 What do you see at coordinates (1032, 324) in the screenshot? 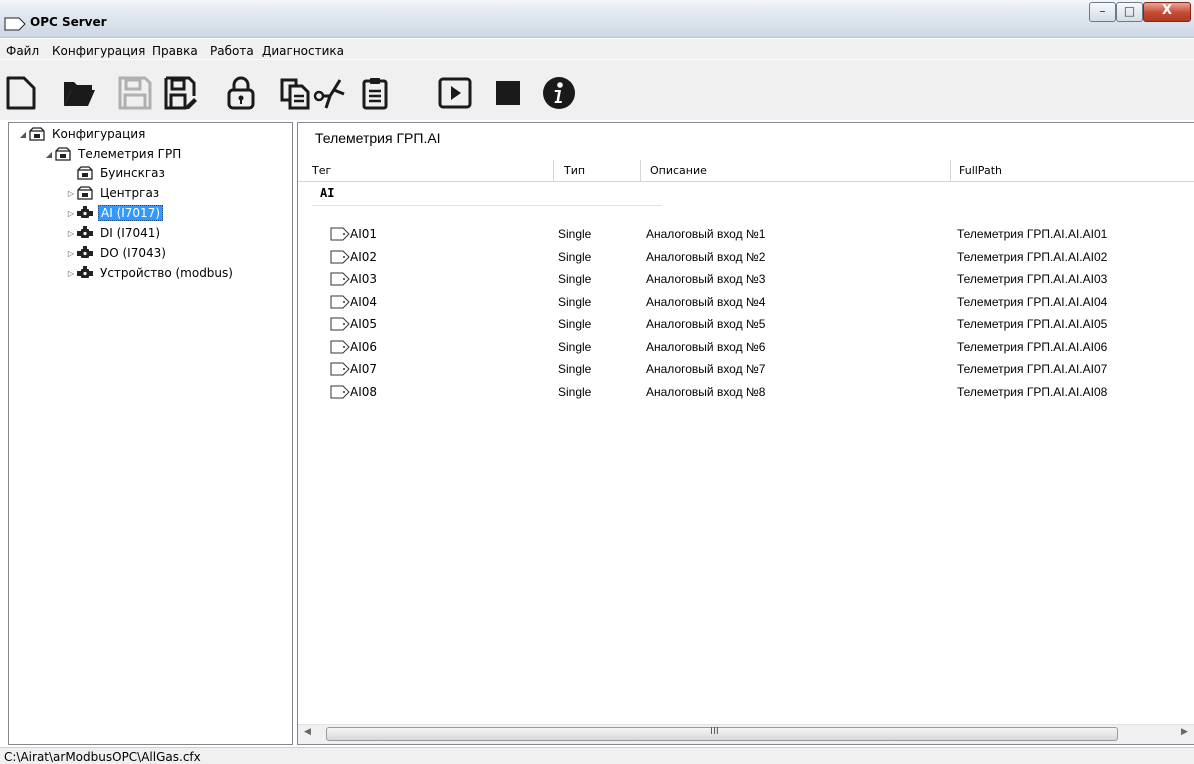
I see `cell-fullpath: Телеметрия ГРП.AI.AI.AI05` at bounding box center [1032, 324].